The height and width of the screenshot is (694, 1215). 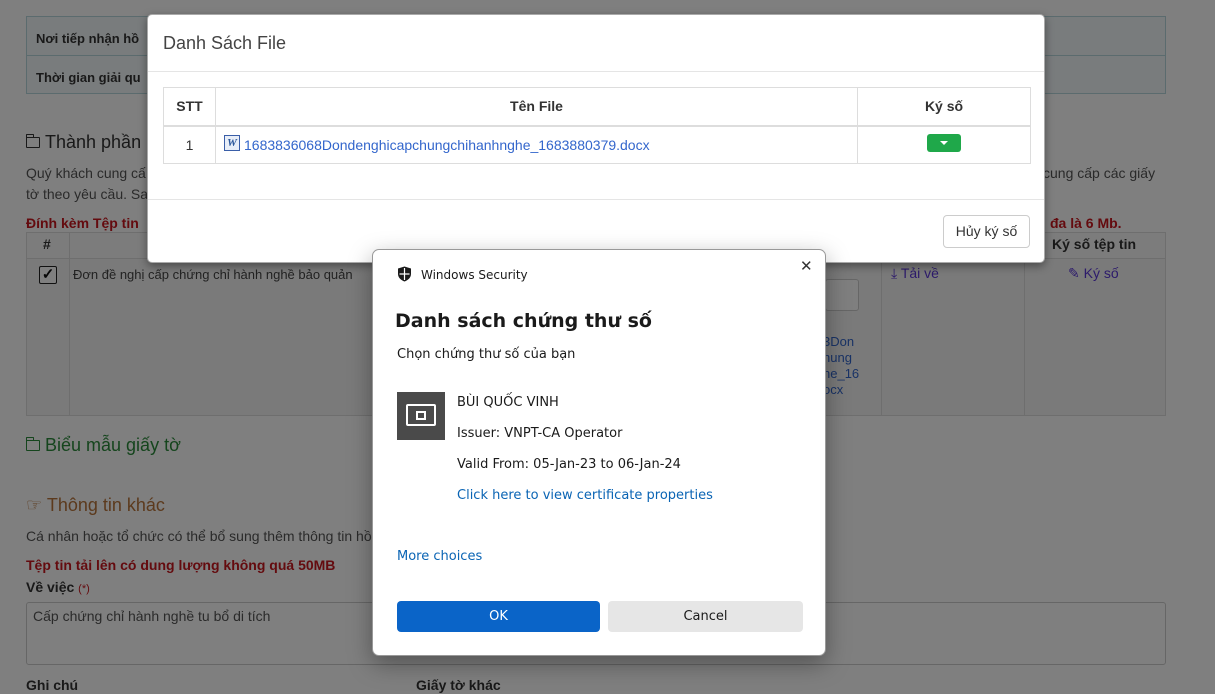 What do you see at coordinates (705, 616) in the screenshot?
I see `cancel-button: Cancel` at bounding box center [705, 616].